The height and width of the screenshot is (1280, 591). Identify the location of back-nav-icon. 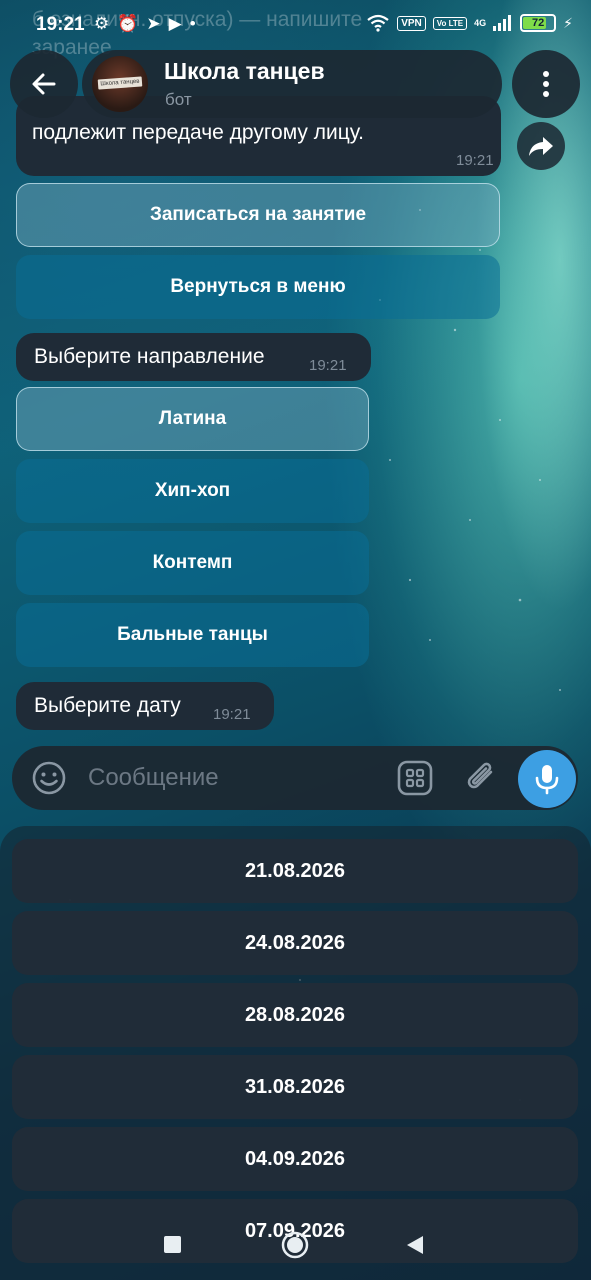
(415, 1245).